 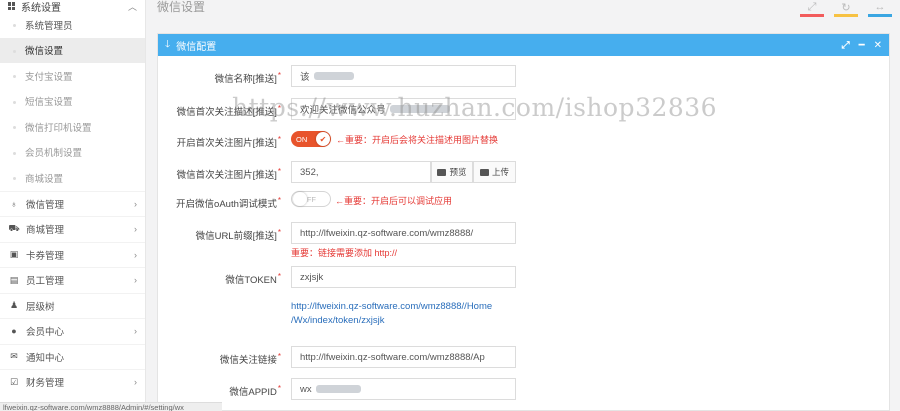 I want to click on sidebar-item-label: 卡券管理, so click(x=45, y=256).